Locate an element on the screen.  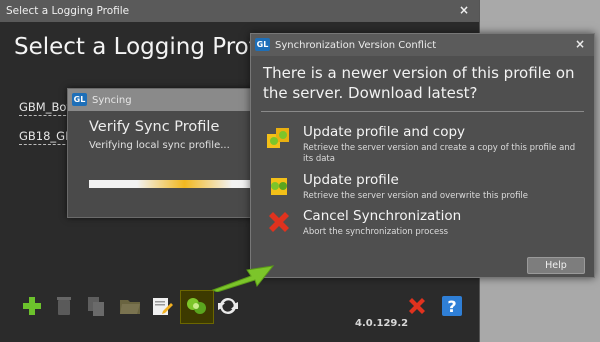
conflict-title: Synchronization Version Conflict is located at coordinates (356, 45).